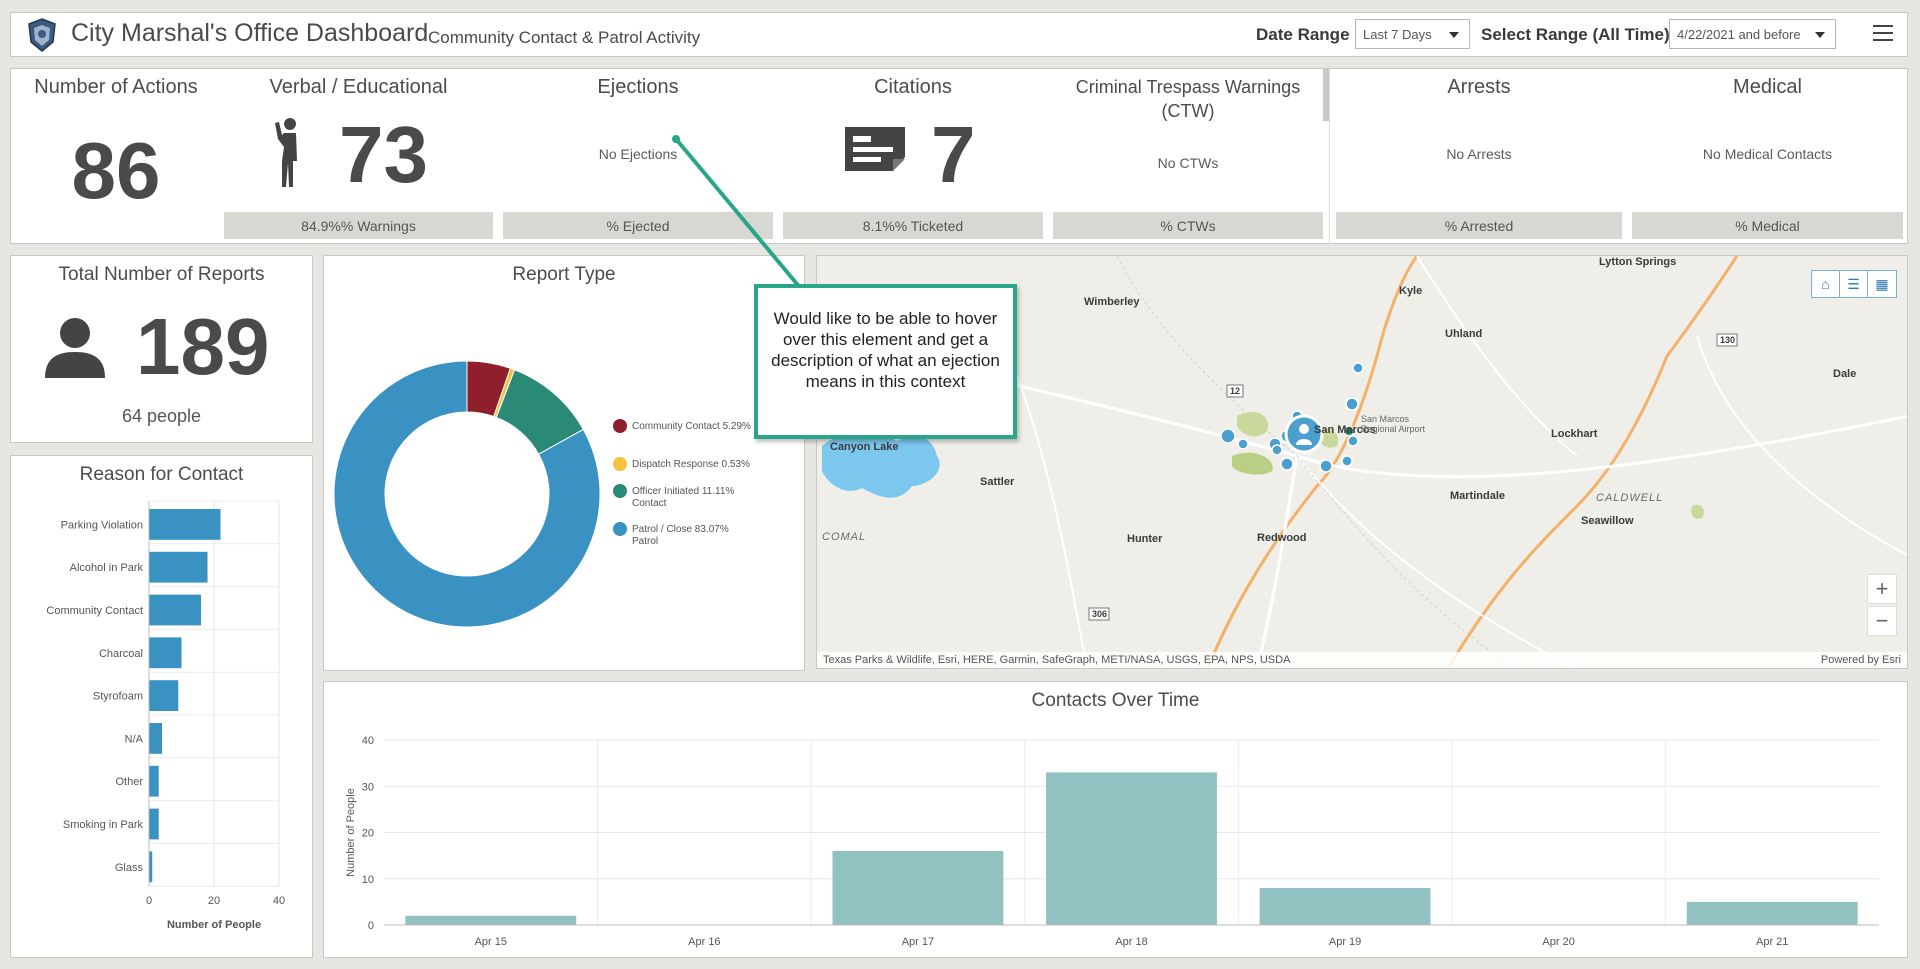  I want to click on kpi-arrests: Arrests No Arrests % Arrested, so click(1479, 157).